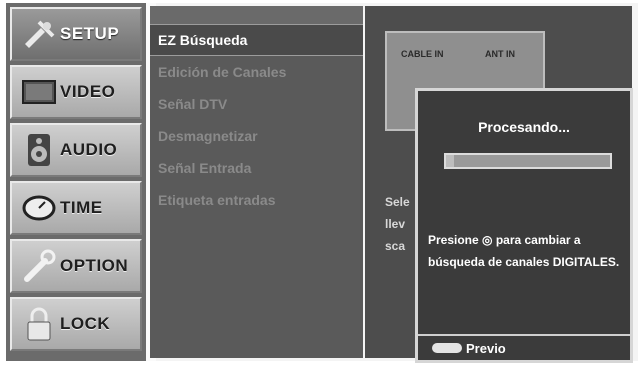 This screenshot has height=365, width=642. I want to click on tab-label: AUDIO, so click(89, 149).